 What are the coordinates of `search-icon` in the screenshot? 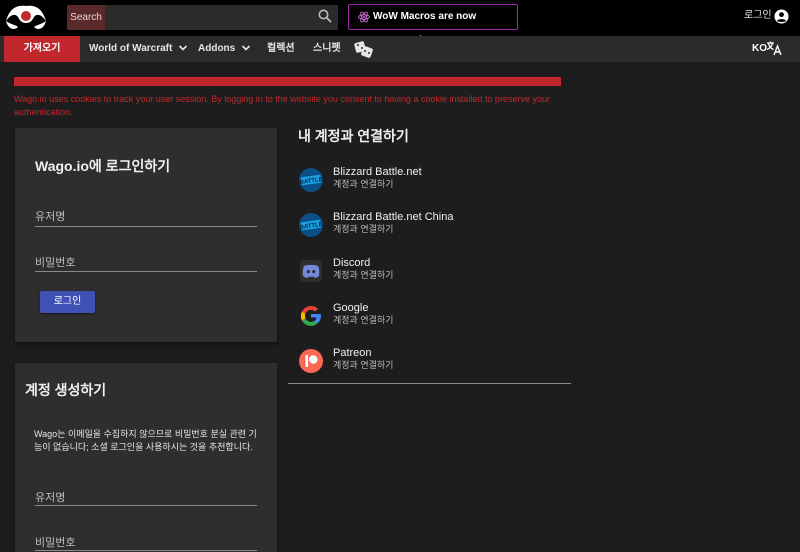 It's located at (325, 16).